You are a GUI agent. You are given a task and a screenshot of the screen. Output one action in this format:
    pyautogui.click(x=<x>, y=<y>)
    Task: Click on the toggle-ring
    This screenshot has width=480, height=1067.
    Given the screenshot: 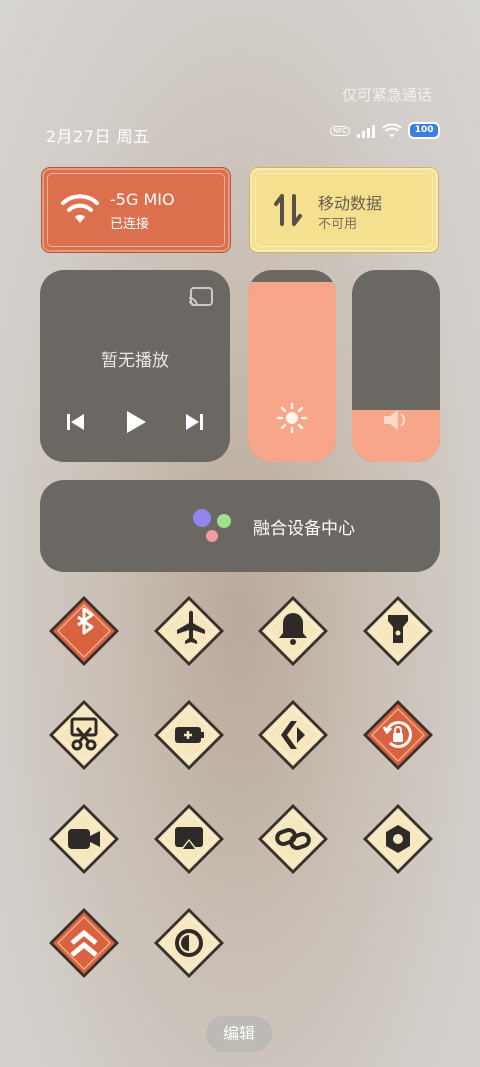 What is the action you would take?
    pyautogui.click(x=293, y=631)
    